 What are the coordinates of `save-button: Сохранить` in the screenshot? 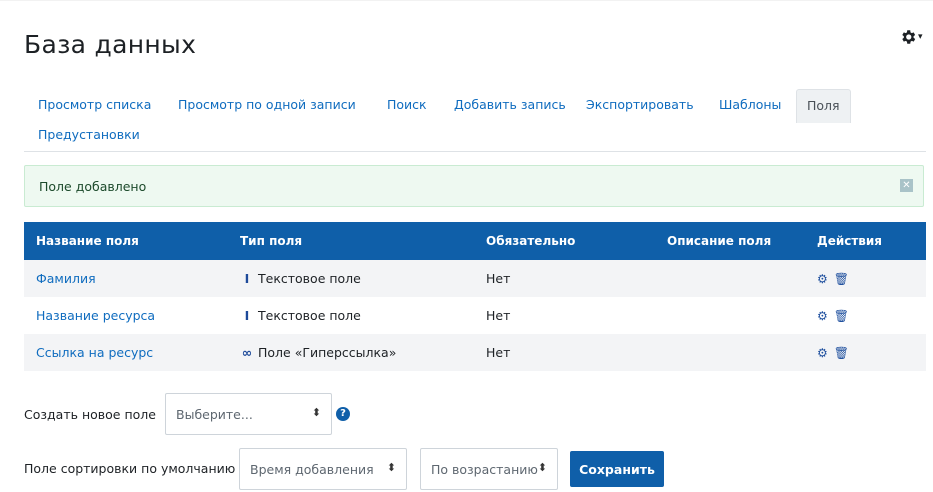 It's located at (617, 469).